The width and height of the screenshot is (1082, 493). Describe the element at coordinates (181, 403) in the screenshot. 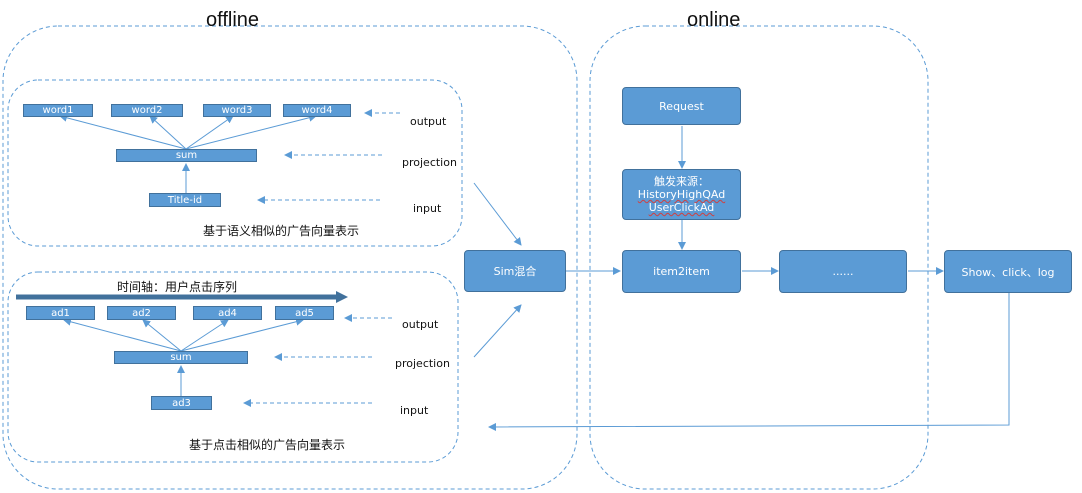

I see `ad3-node: ad3` at that location.